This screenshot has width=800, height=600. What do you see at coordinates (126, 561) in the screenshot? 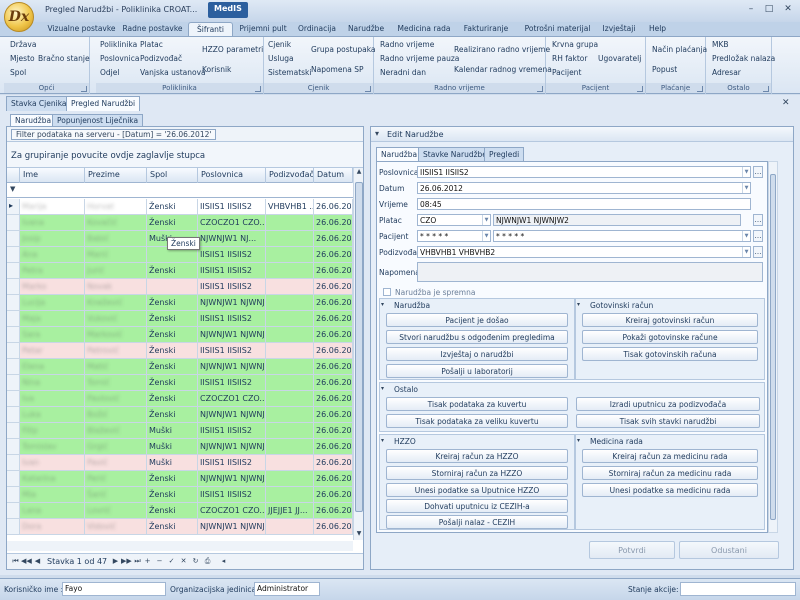
I see `next-page-icon: ▶▶` at bounding box center [126, 561].